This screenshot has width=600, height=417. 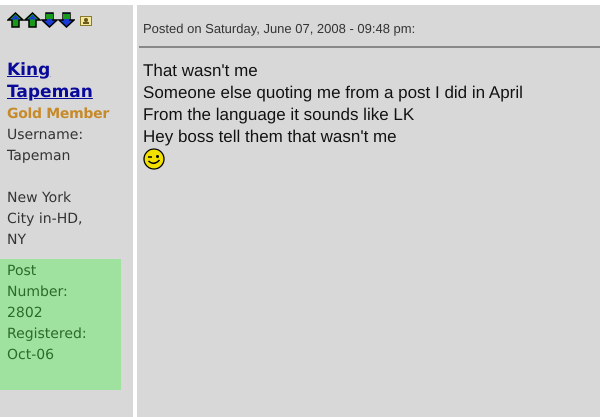 I want to click on post-number: 2802, so click(x=25, y=313).